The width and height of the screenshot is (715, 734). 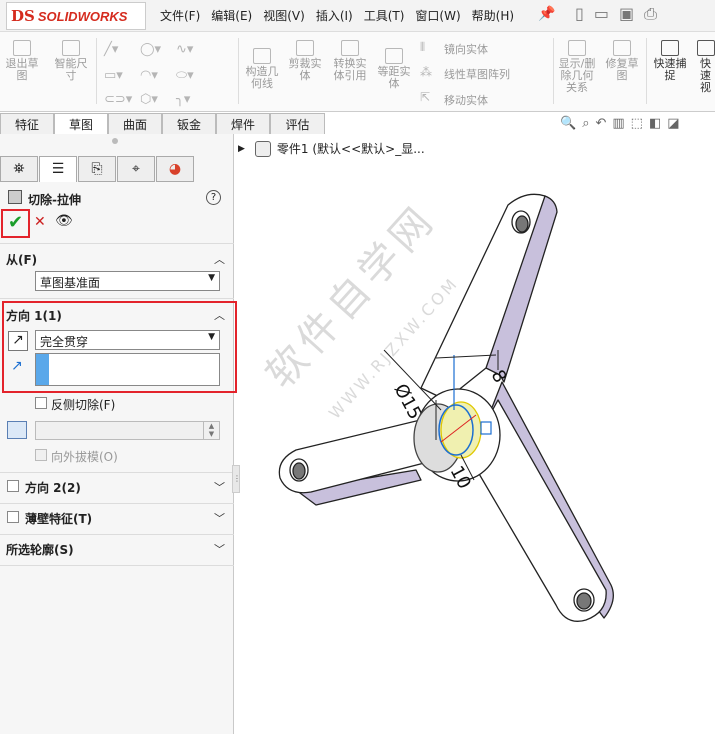 What do you see at coordinates (115, 141) in the screenshot?
I see `panel-grip-dot` at bounding box center [115, 141].